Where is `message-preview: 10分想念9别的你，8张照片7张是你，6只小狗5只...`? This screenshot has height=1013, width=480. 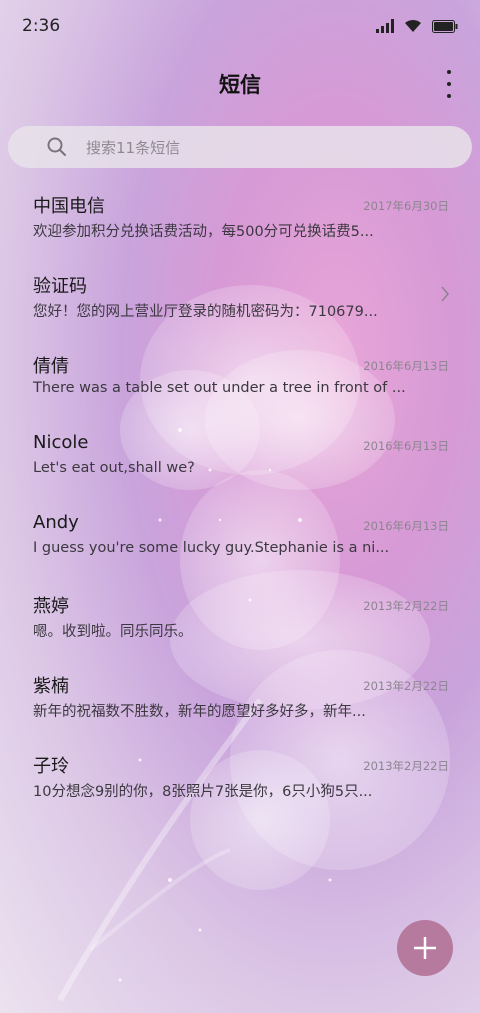
message-preview: 10分想念9别的你，8张照片7张是你，6只小狗5只... is located at coordinates (203, 792).